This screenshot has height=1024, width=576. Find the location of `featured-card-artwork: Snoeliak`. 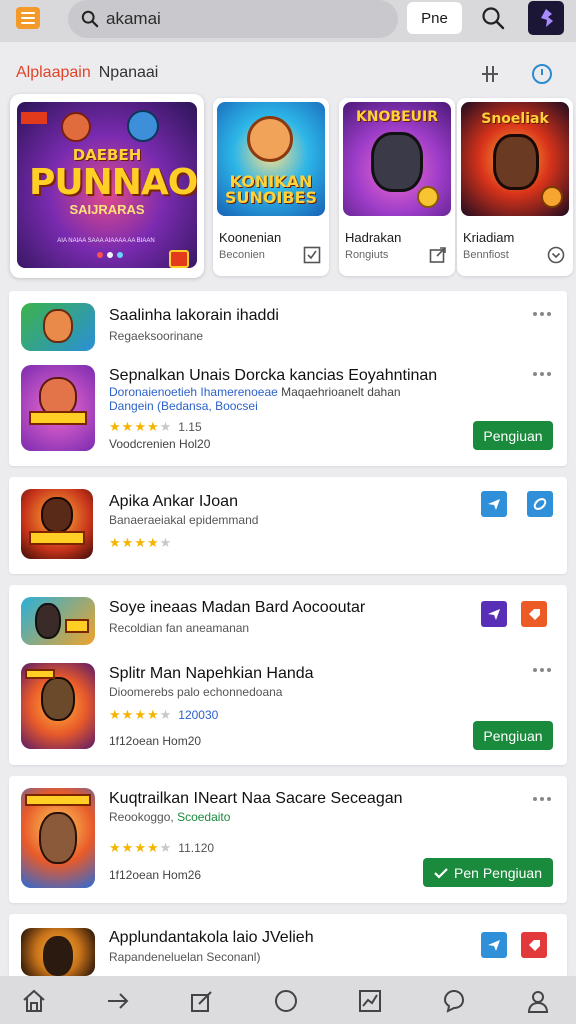

featured-card-artwork: Snoeliak is located at coordinates (515, 159).